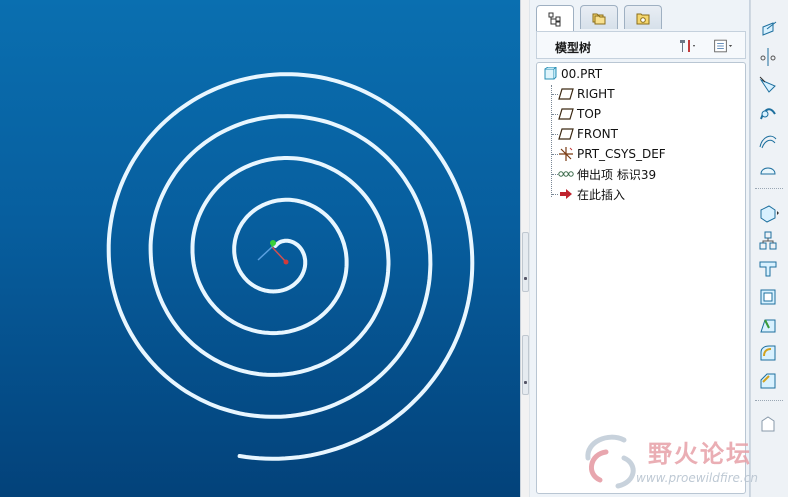 The width and height of the screenshot is (788, 497). I want to click on tree-item-csys: PRT_CSYS_DEF, so click(611, 154).